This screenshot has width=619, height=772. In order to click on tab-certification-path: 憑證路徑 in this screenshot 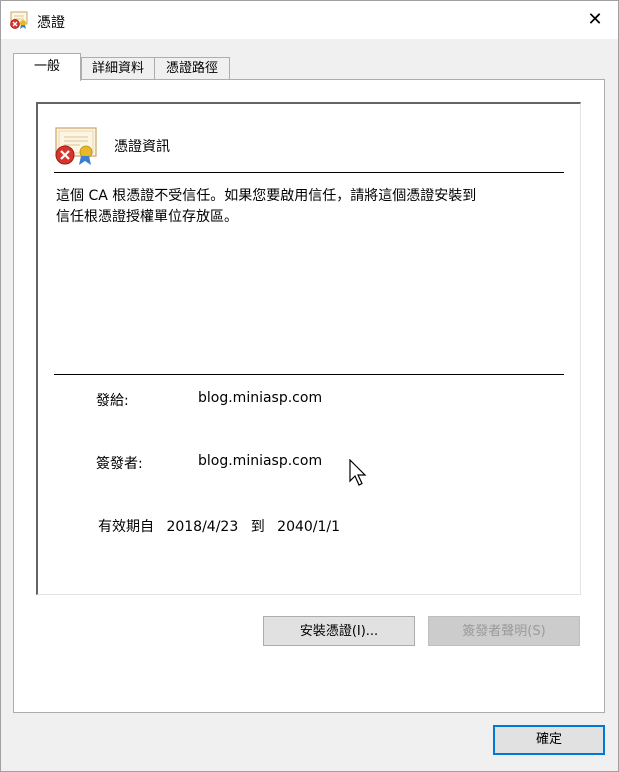, I will do `click(192, 68)`.